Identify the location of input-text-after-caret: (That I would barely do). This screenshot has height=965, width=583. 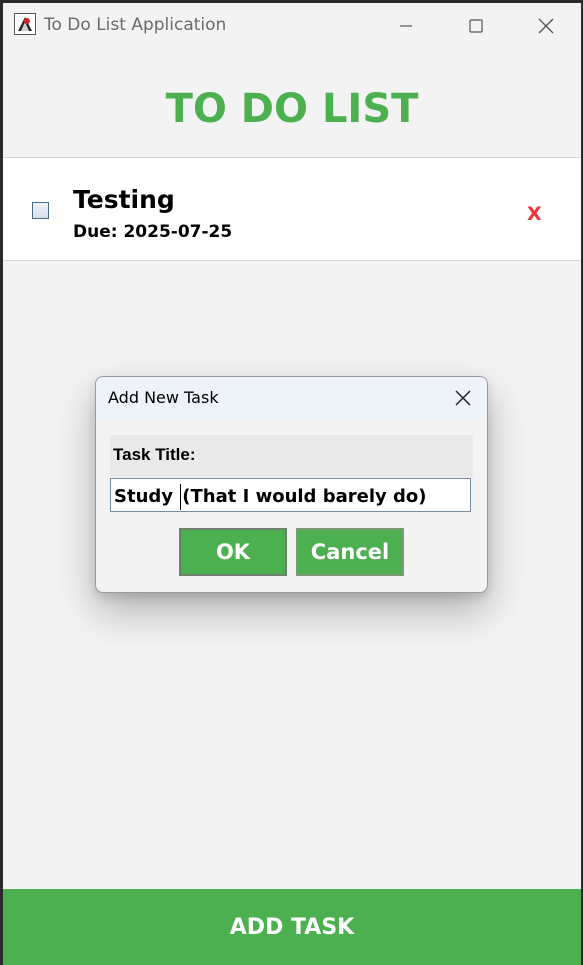
(304, 496).